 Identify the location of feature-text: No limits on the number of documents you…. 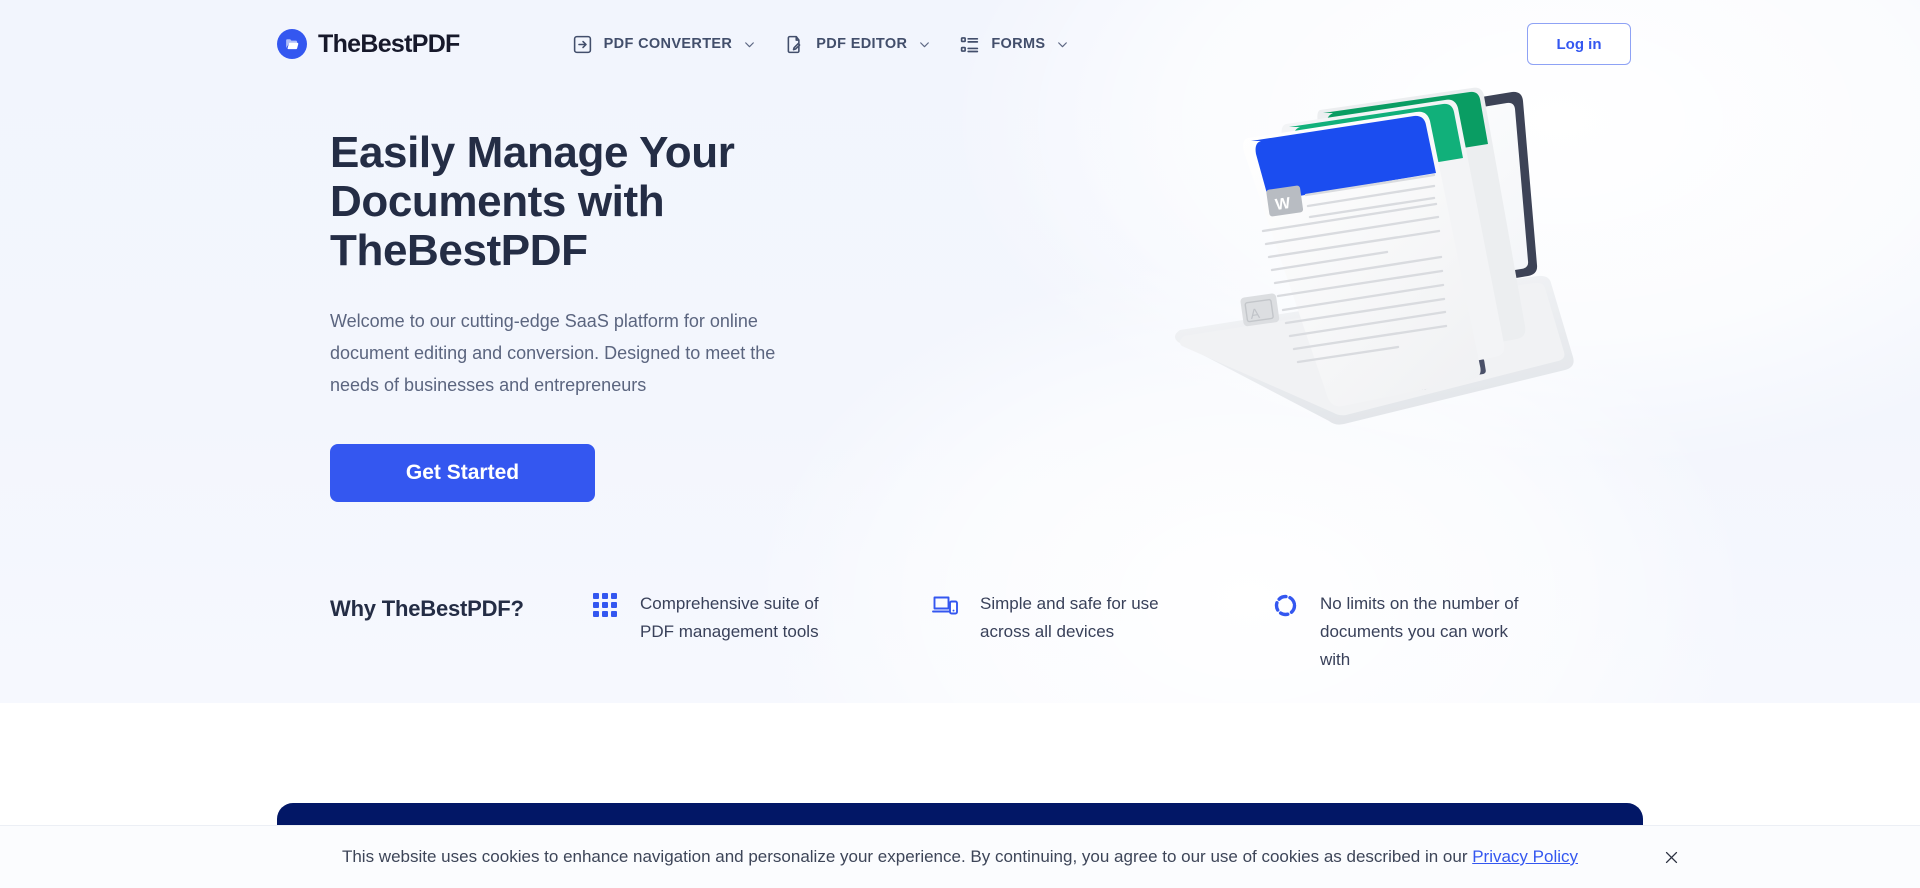
(1419, 631).